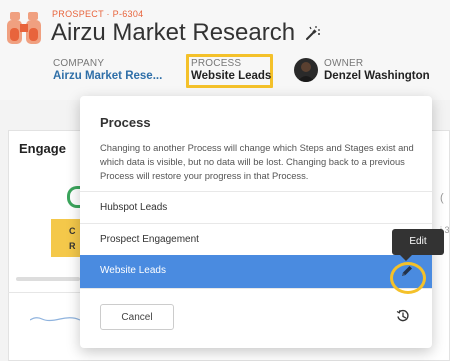 The height and width of the screenshot is (361, 450). I want to click on process-label: PROCESS, so click(216, 63).